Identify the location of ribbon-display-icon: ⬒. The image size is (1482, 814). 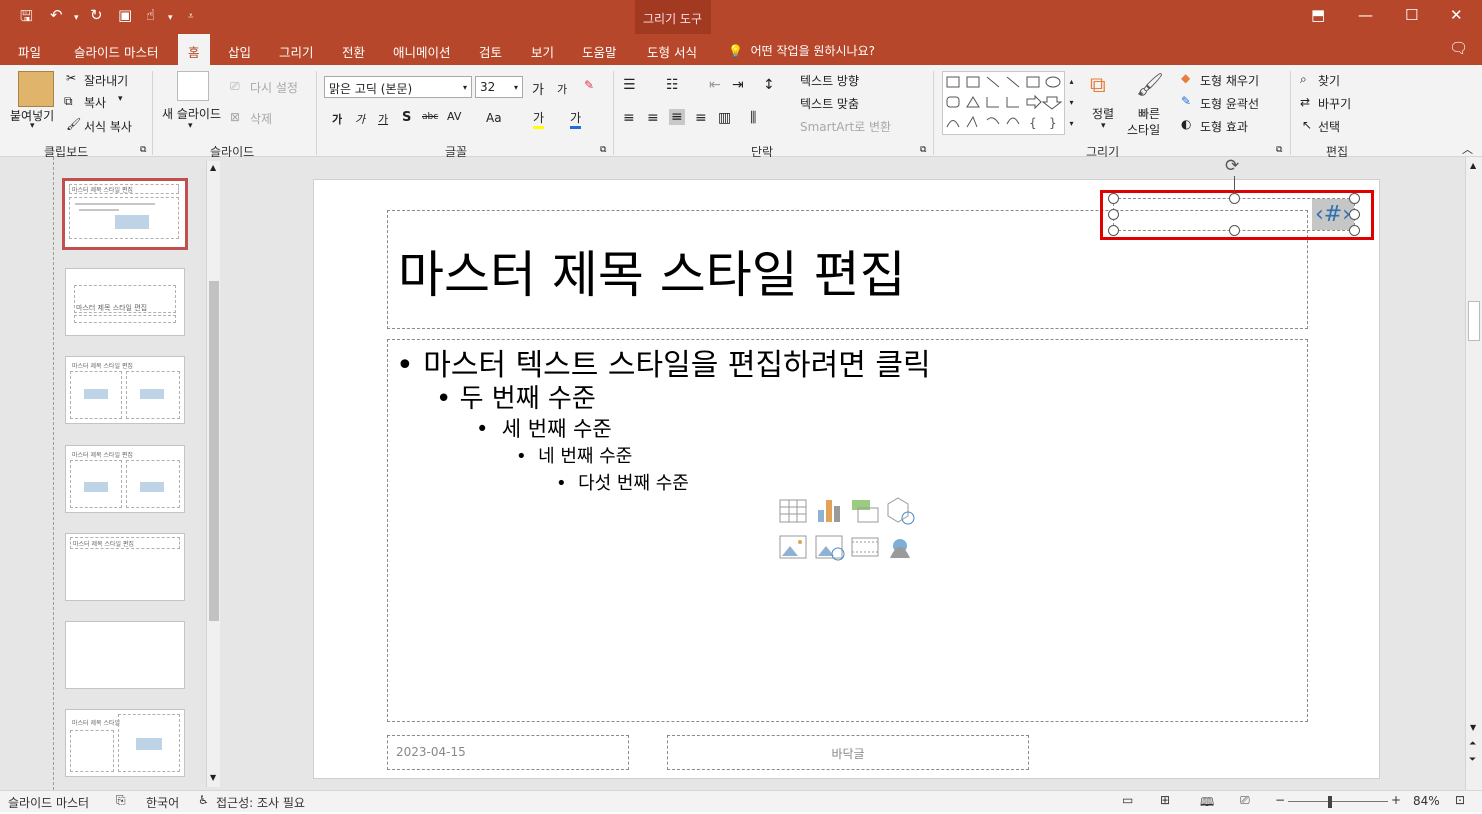
(1318, 15).